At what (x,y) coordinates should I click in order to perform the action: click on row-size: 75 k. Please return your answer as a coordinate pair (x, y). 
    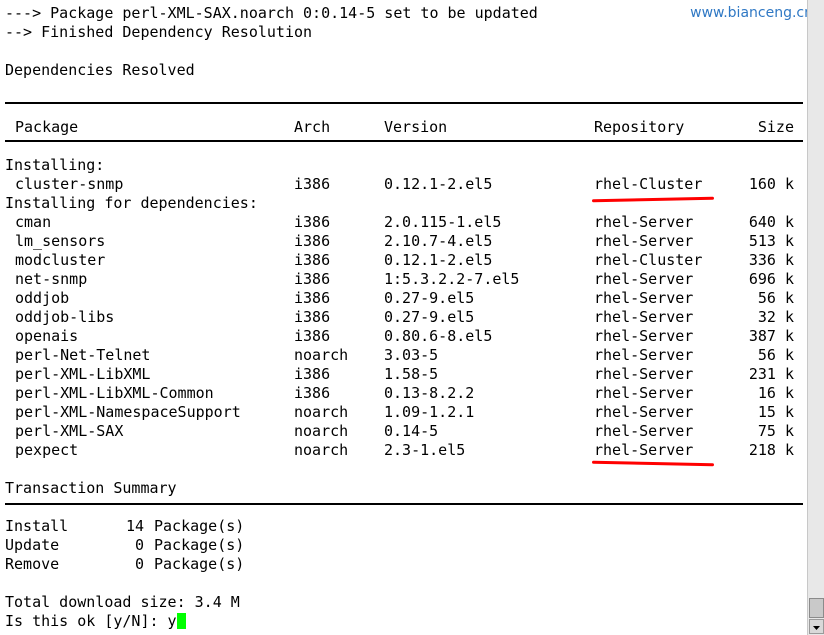
    Looking at the image, I should click on (775, 431).